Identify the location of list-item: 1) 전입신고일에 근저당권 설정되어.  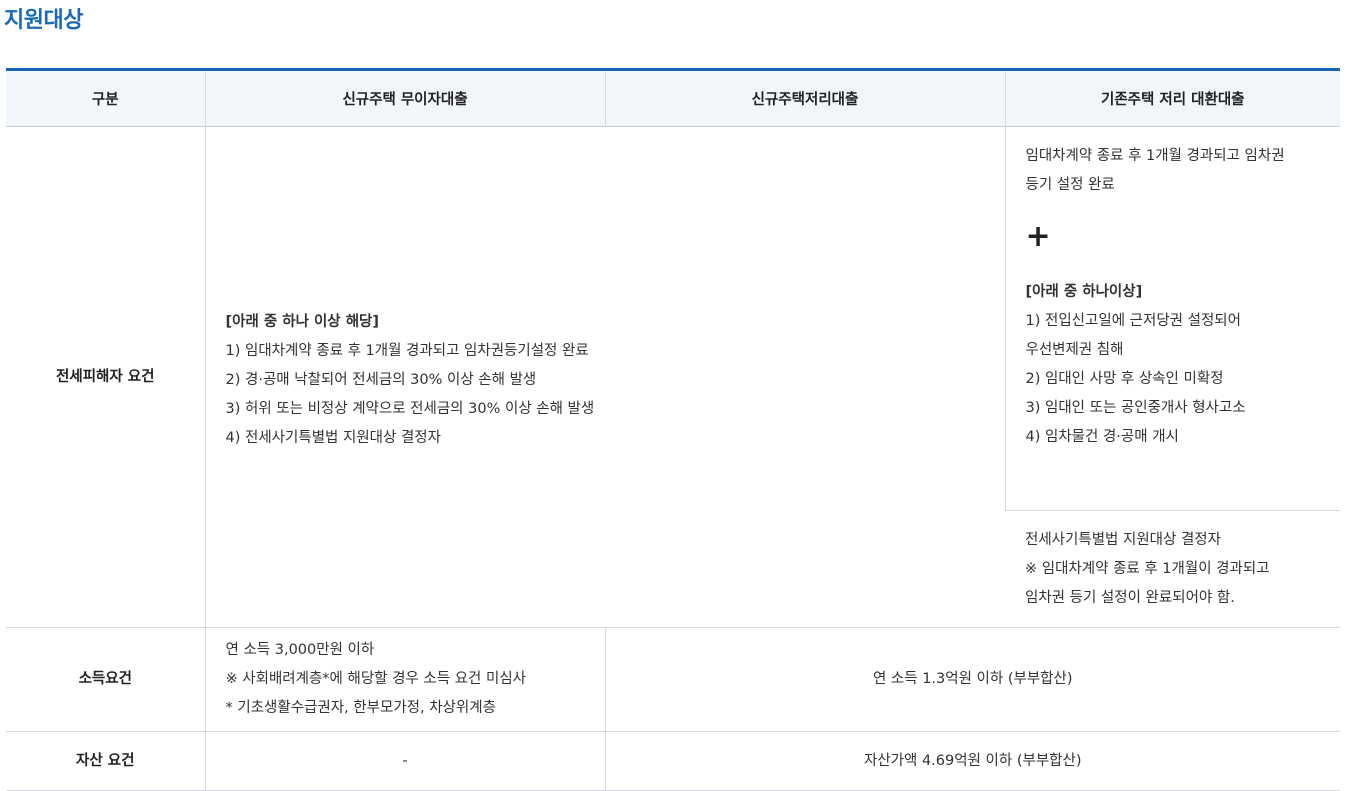
(1133, 321).